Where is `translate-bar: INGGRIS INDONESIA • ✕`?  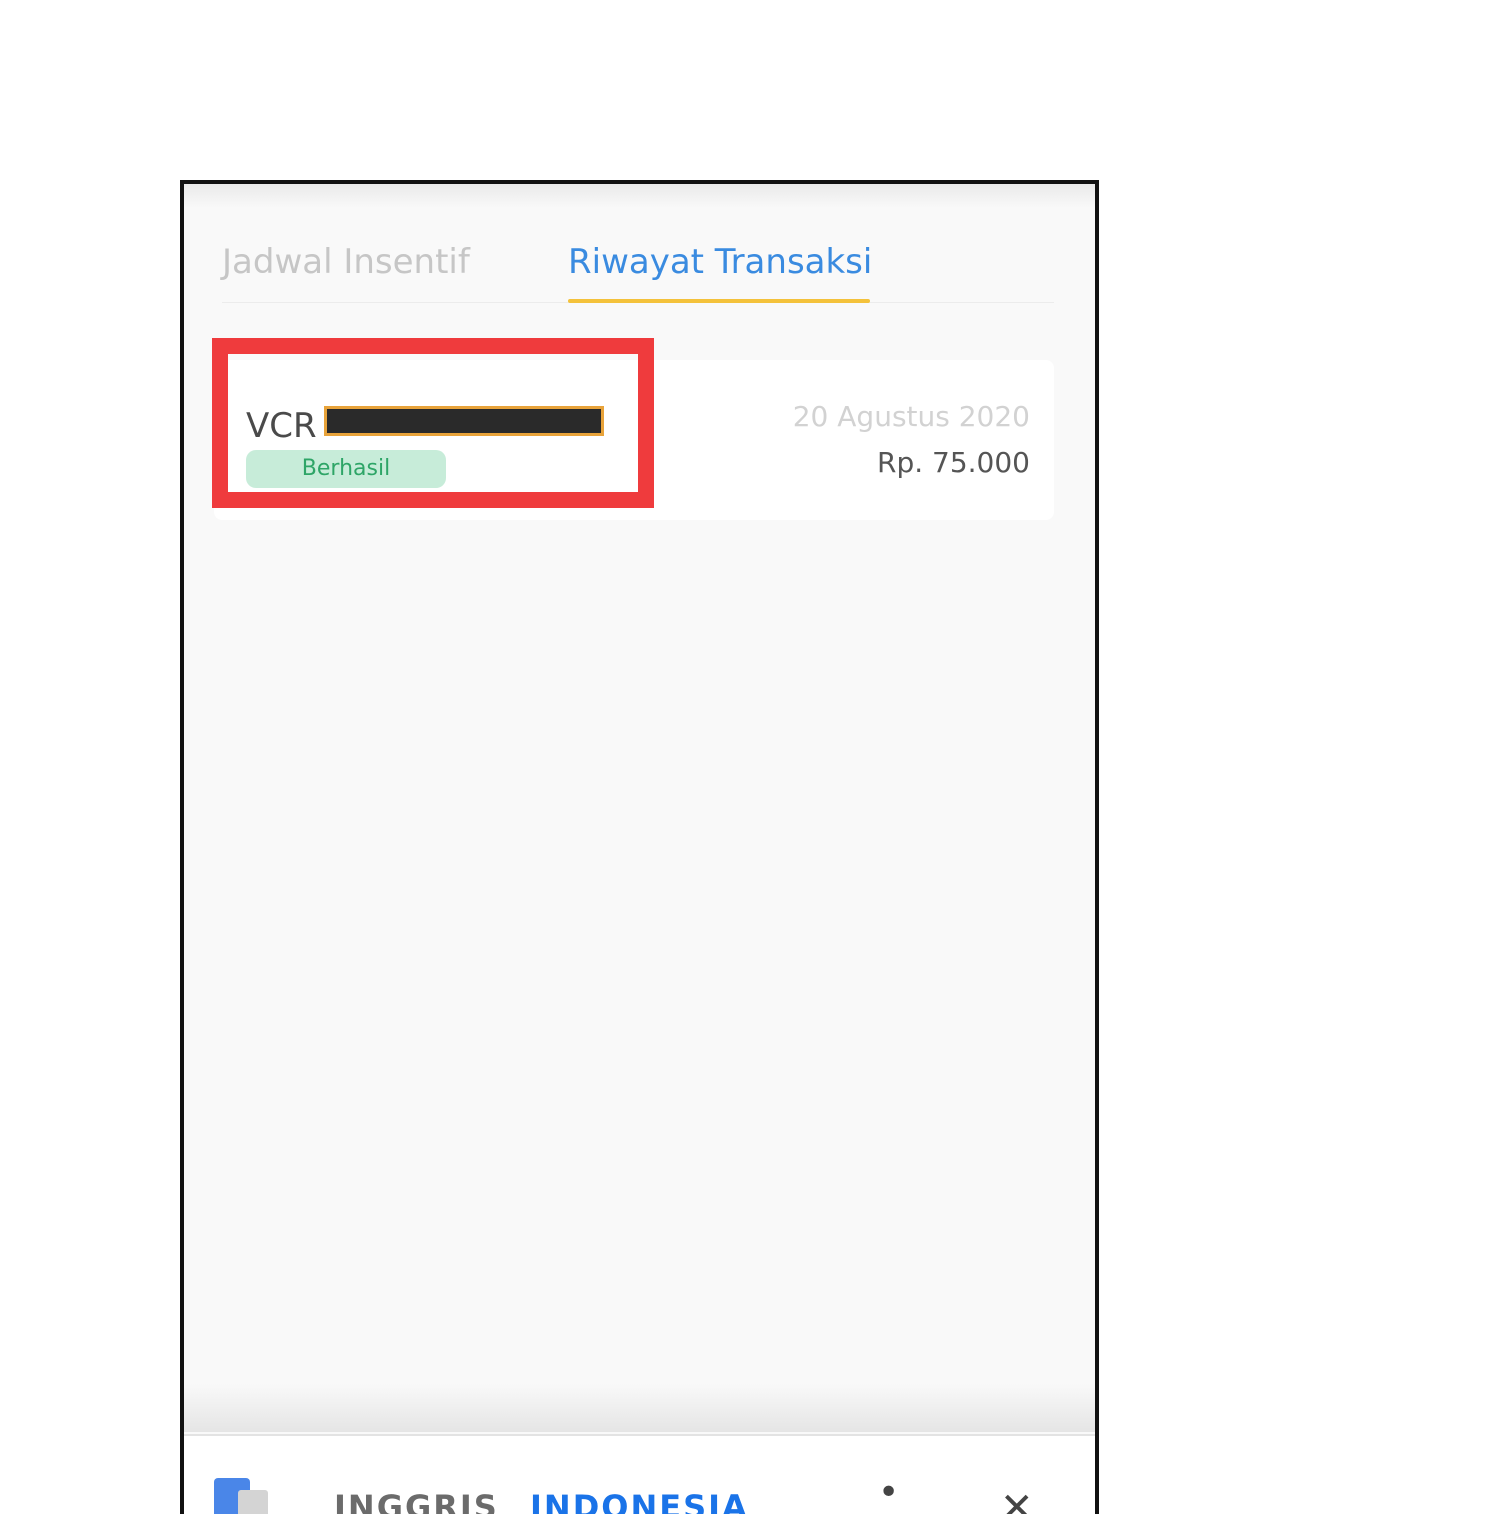
translate-bar: INGGRIS INDONESIA • ✕ is located at coordinates (639, 1474).